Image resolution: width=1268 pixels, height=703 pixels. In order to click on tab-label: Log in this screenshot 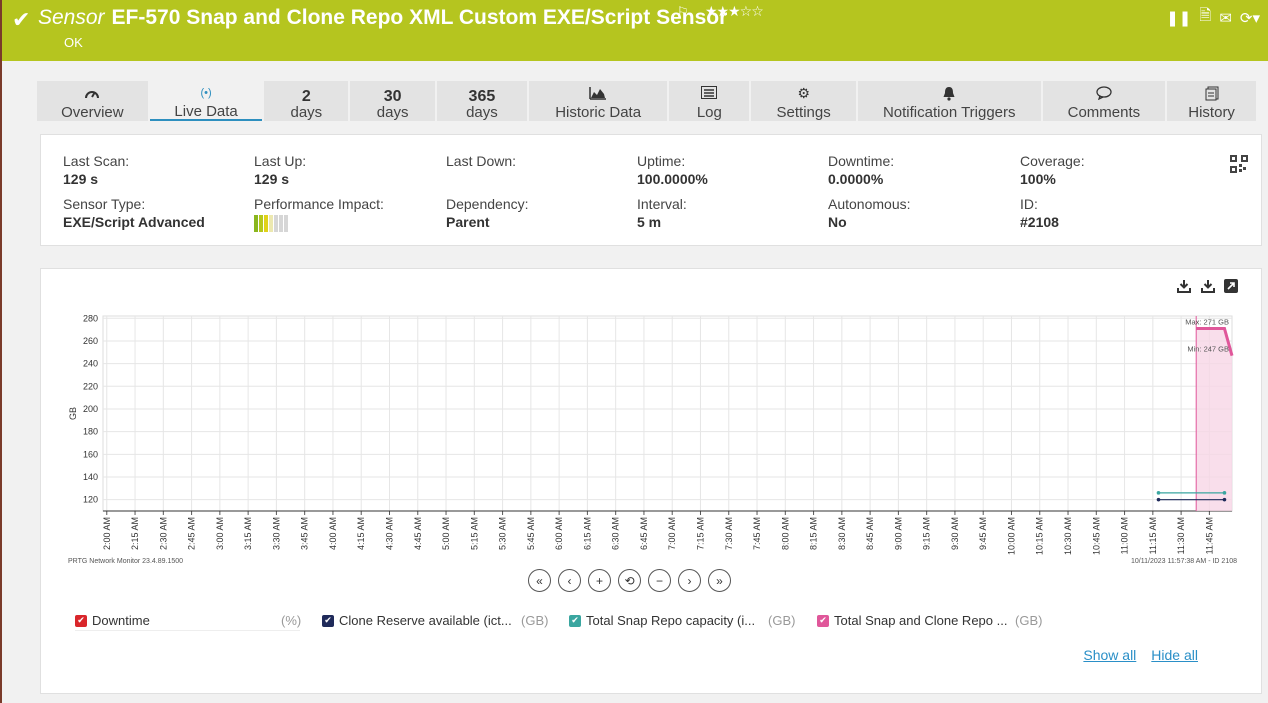, I will do `click(709, 112)`.